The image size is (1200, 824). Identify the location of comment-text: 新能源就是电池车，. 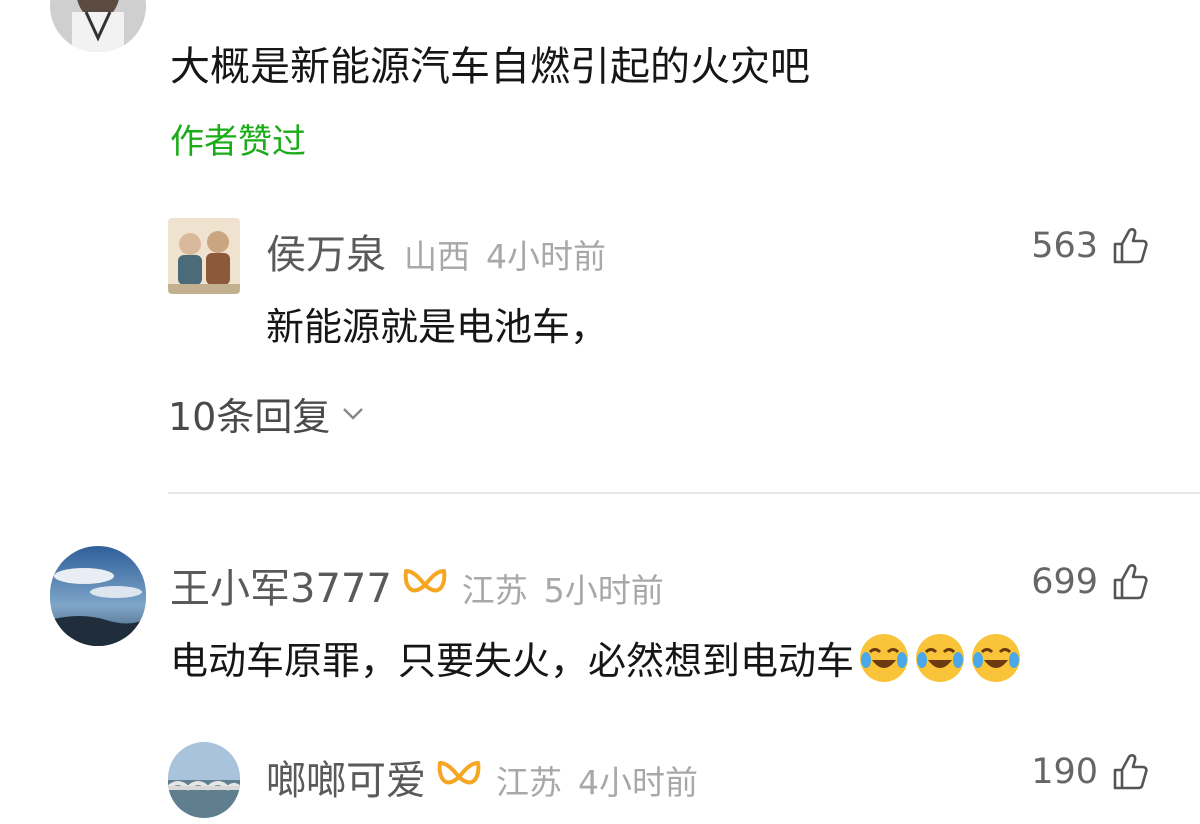
(437, 327).